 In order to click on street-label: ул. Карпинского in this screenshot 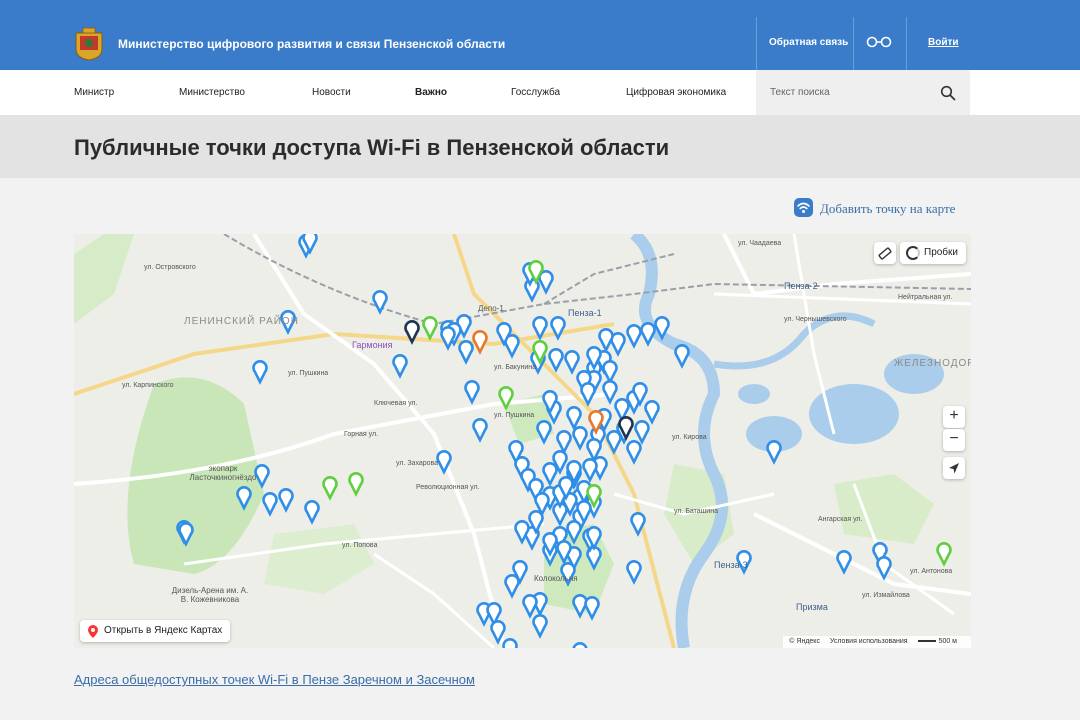, I will do `click(148, 385)`.